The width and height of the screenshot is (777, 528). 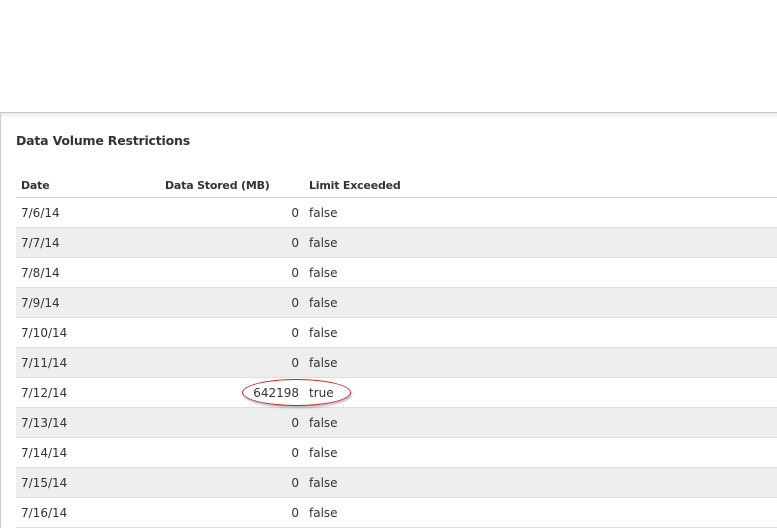 I want to click on table-row: 7/9/14 0 false, so click(x=396, y=303).